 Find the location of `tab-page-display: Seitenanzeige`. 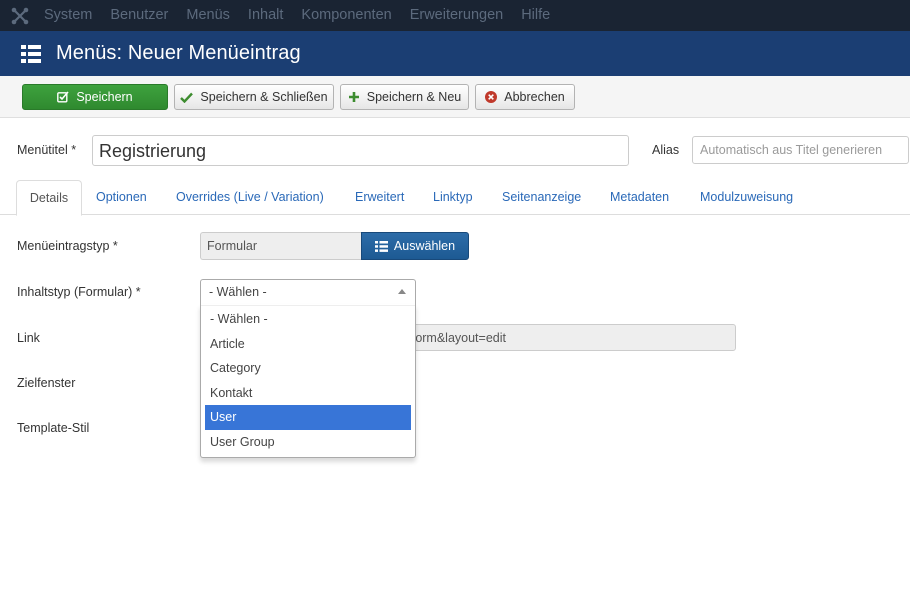

tab-page-display: Seitenanzeige is located at coordinates (541, 197).